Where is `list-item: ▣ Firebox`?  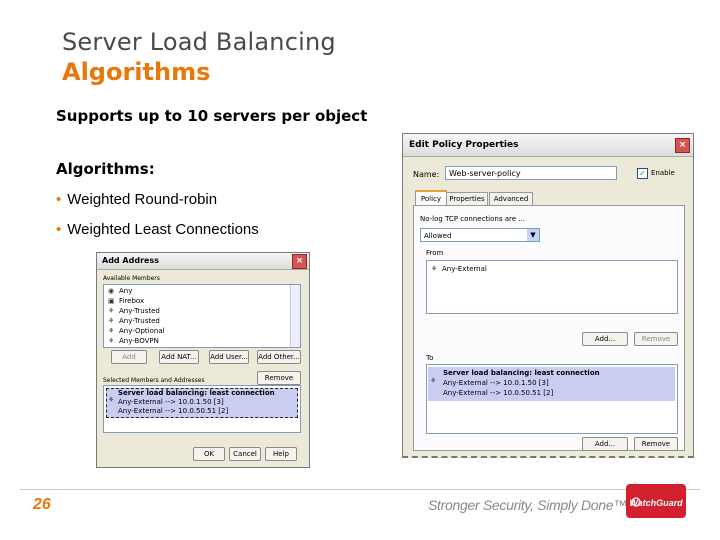
list-item: ▣ Firebox is located at coordinates (126, 301).